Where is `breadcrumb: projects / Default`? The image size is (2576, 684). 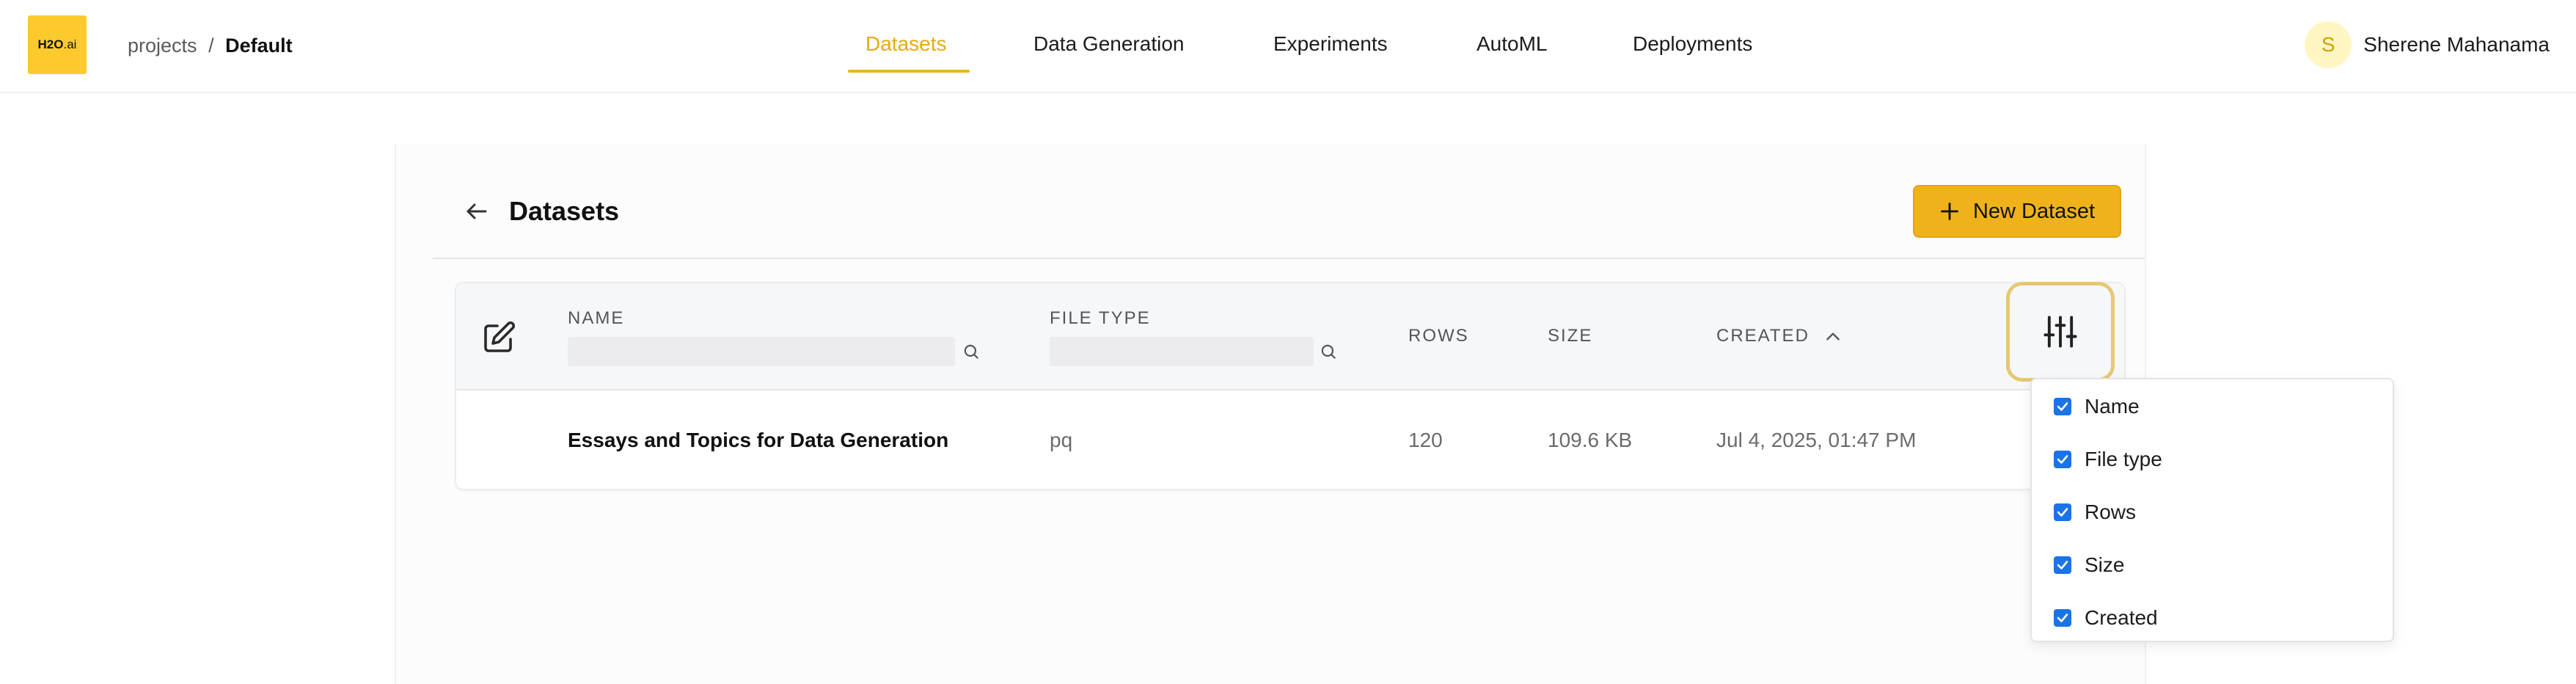 breadcrumb: projects / Default is located at coordinates (210, 45).